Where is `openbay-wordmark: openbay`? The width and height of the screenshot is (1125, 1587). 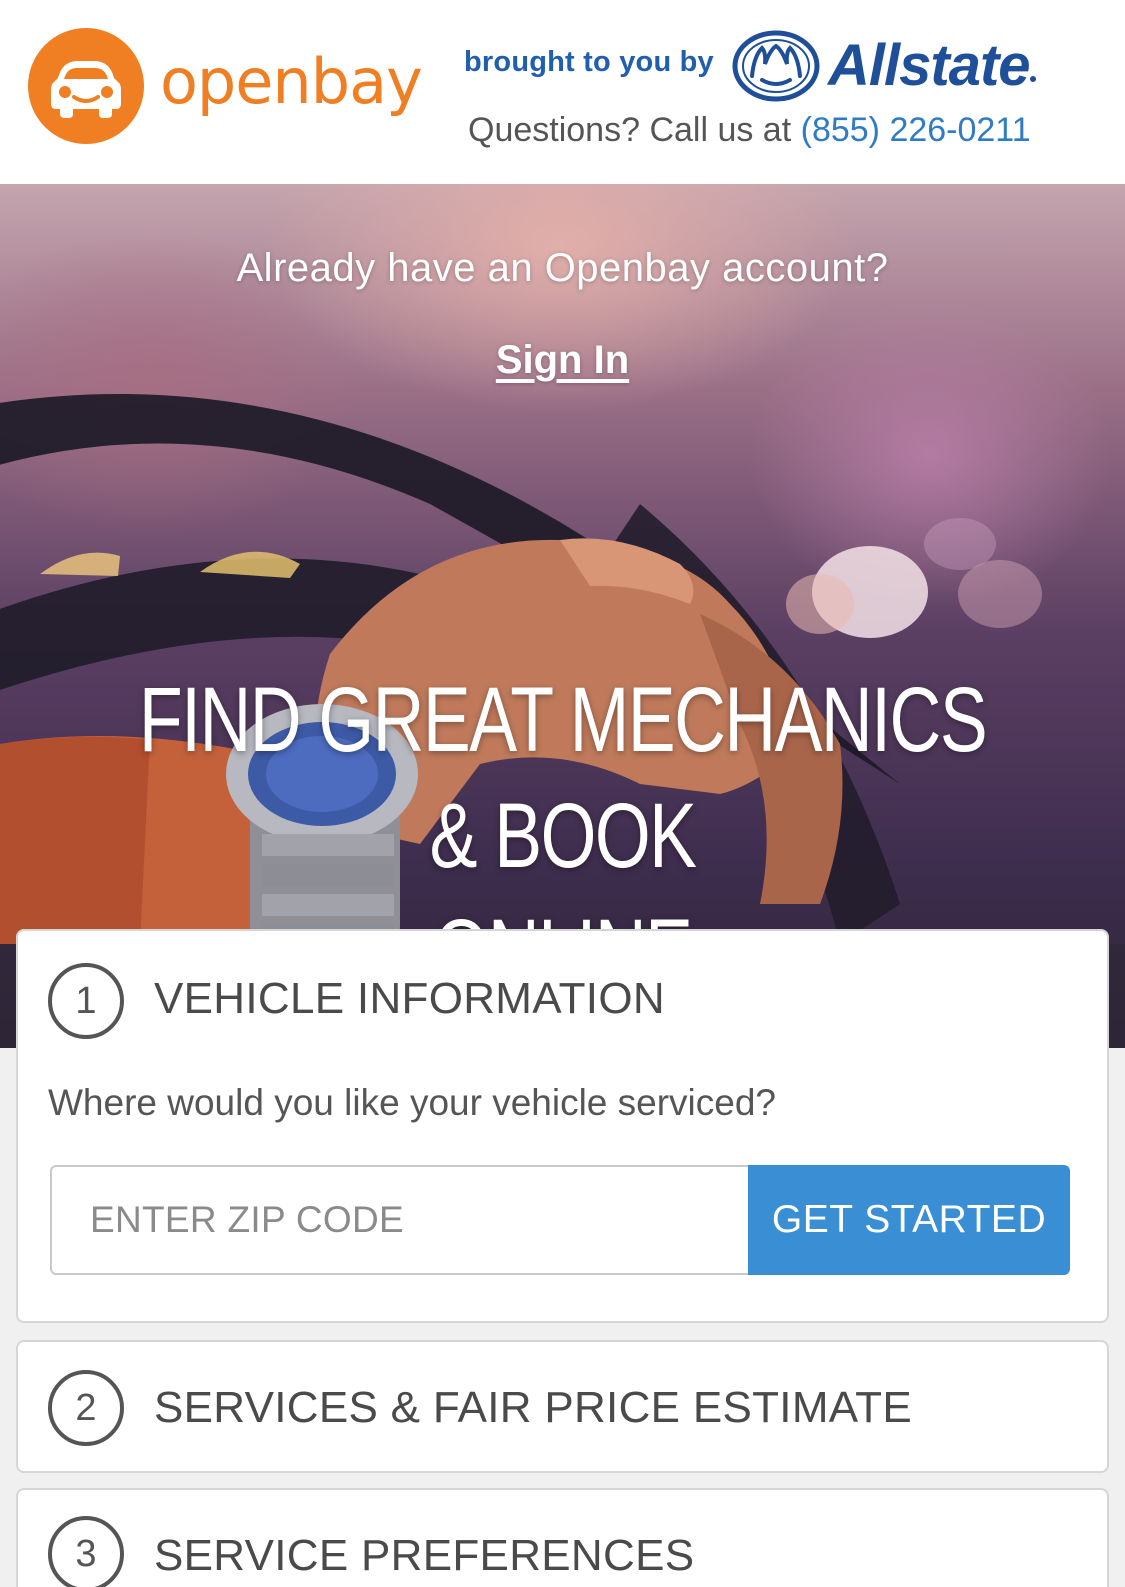
openbay-wordmark: openbay is located at coordinates (291, 82).